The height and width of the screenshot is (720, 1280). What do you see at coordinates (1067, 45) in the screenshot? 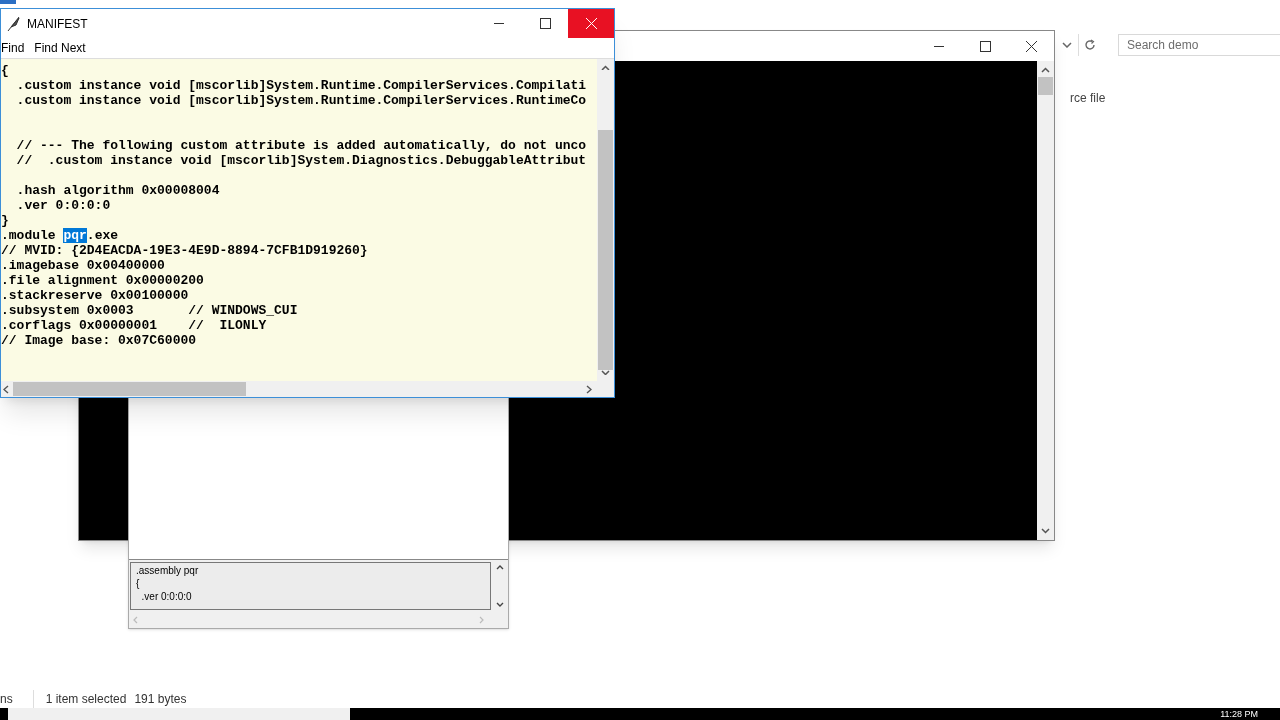
I see `dropdown-caret-icon` at bounding box center [1067, 45].